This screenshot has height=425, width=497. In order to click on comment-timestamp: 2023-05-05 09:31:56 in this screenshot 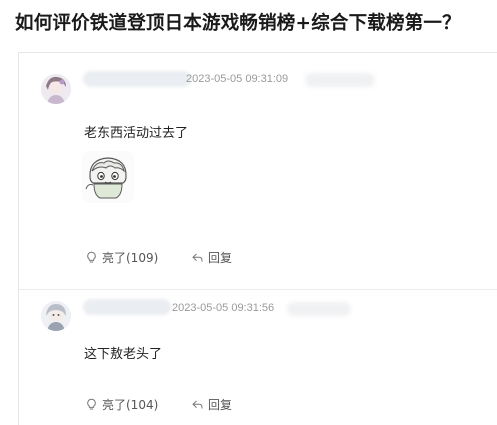, I will do `click(223, 308)`.